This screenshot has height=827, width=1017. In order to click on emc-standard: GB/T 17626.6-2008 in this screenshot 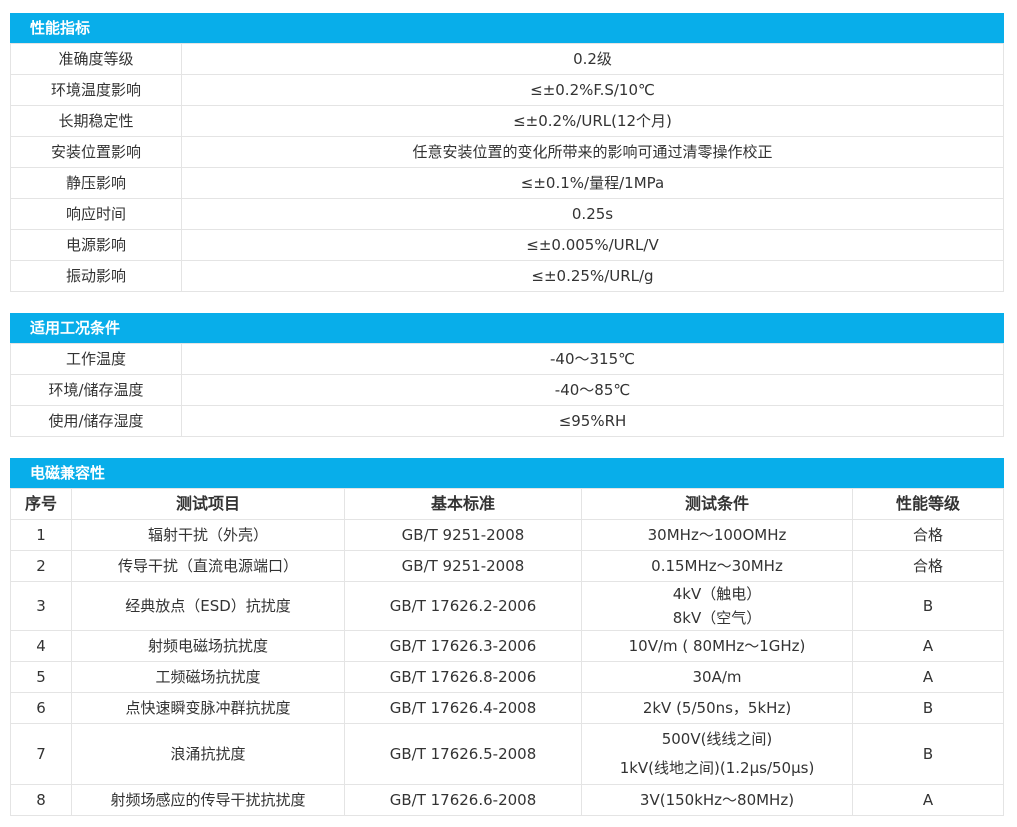, I will do `click(463, 800)`.